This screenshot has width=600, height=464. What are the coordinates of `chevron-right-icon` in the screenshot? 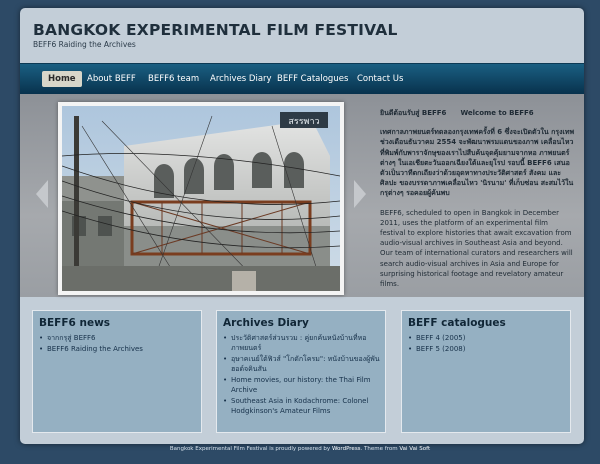 It's located at (360, 194).